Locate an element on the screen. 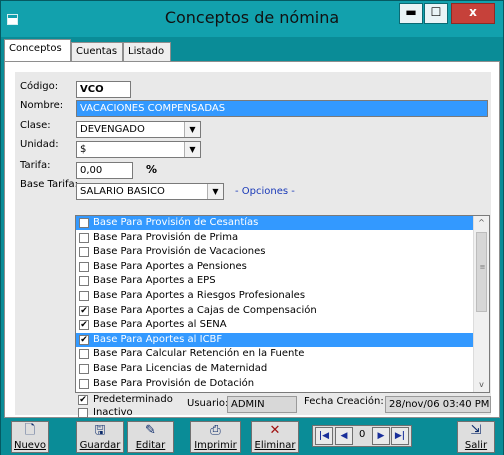  opciones-link: - Opciones - is located at coordinates (265, 191).